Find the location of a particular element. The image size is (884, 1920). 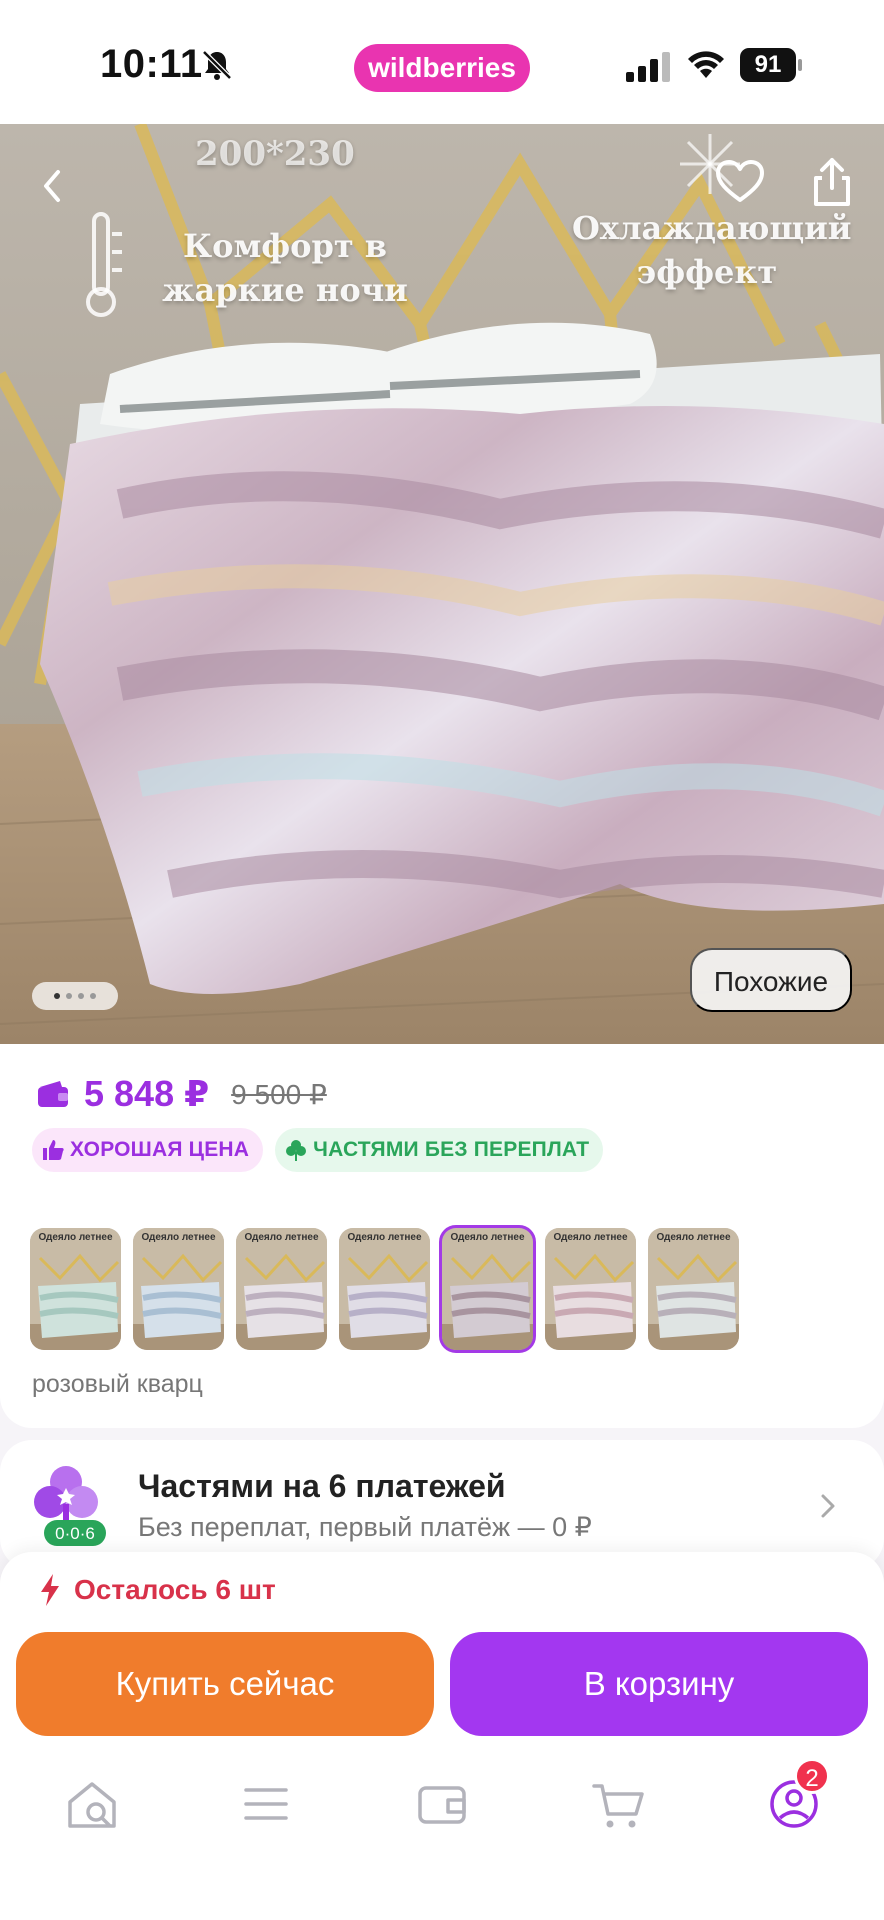

installments-badge: ЧАСТЯМИ БЕЗ ПЕРЕПЛАТ is located at coordinates (439, 1150).